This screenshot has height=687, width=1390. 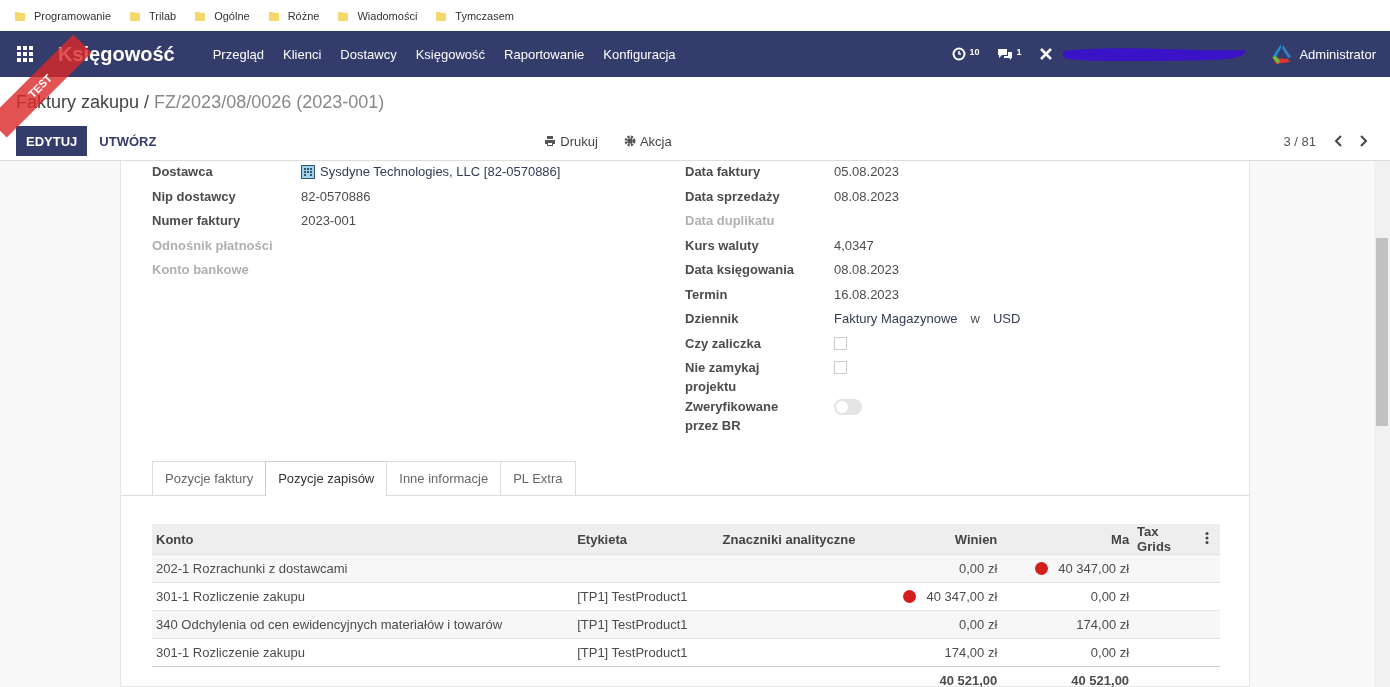 What do you see at coordinates (209, 478) in the screenshot?
I see `notebook-tab: Pozycje faktury` at bounding box center [209, 478].